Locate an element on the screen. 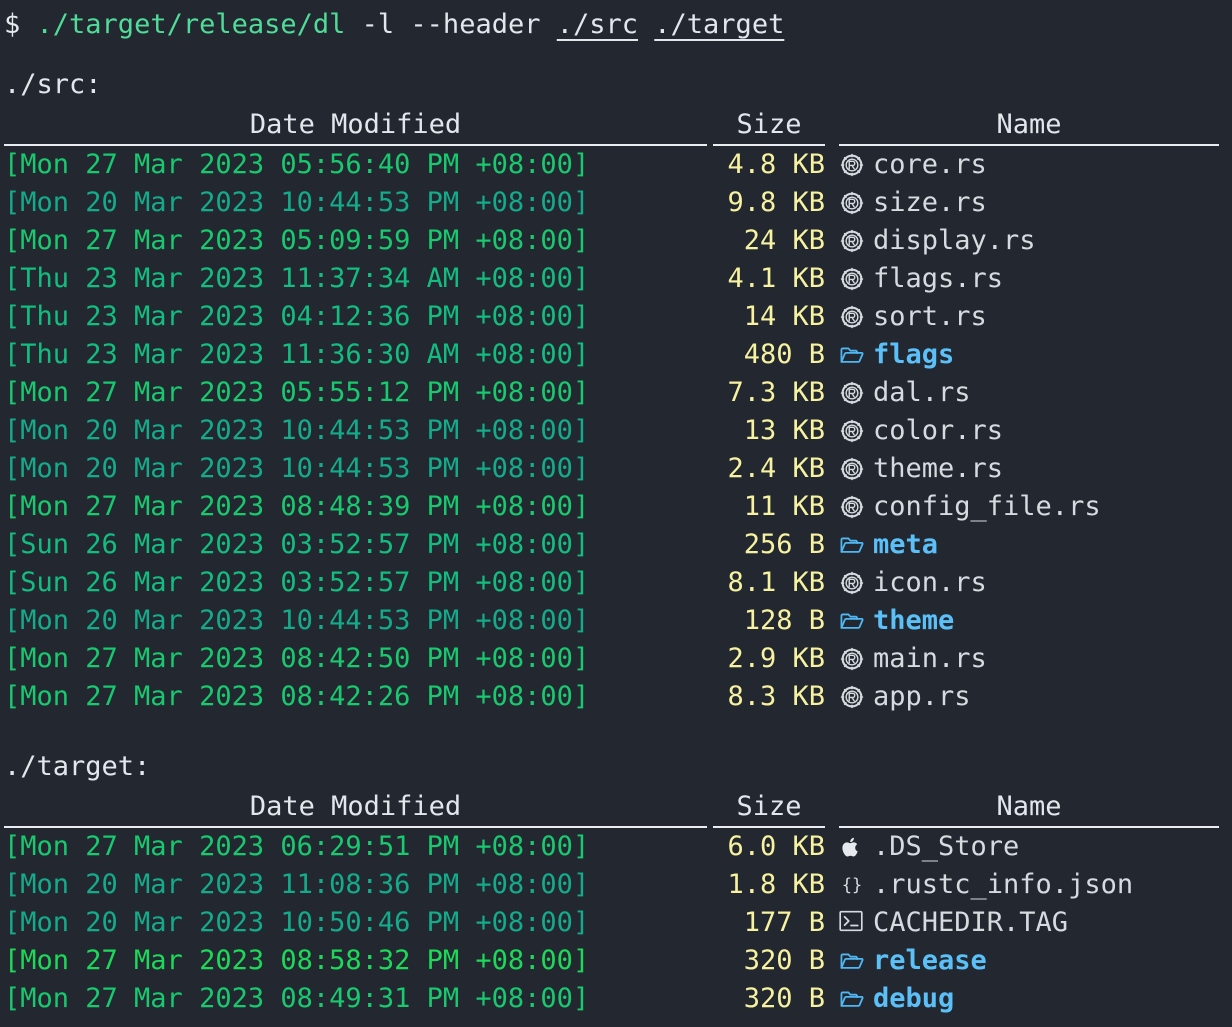 This screenshot has height=1027, width=1232. cell-size: 256 B is located at coordinates (769, 545).